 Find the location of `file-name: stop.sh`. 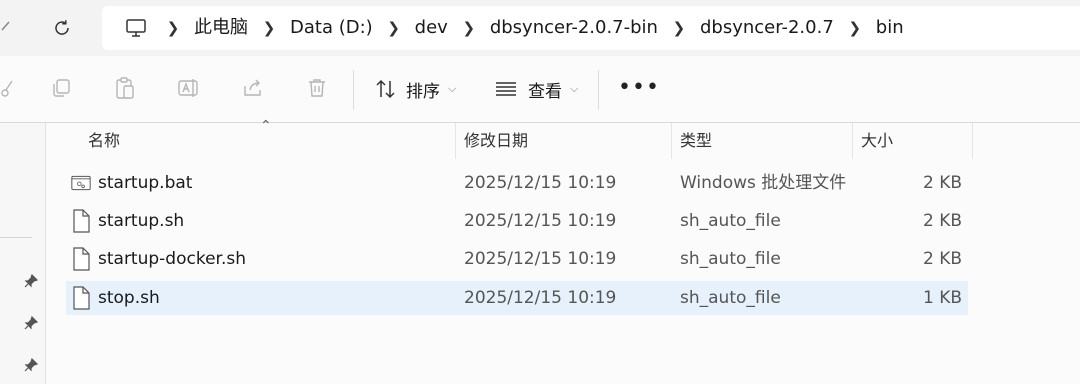

file-name: stop.sh is located at coordinates (129, 298).